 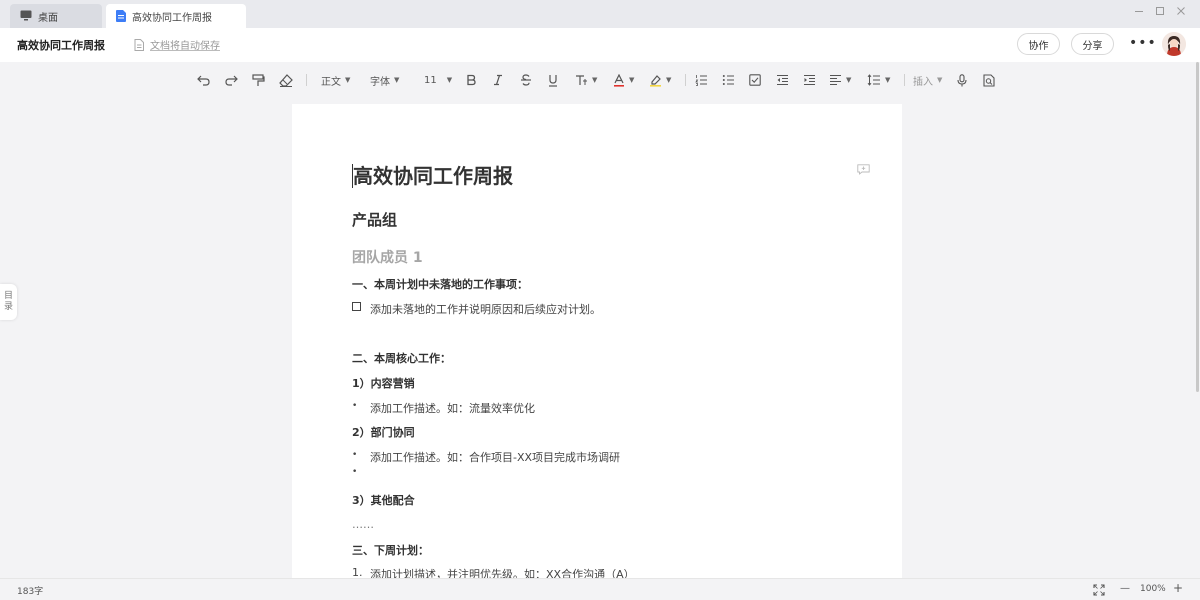 I want to click on toc-label-top: 目, so click(x=8, y=296).